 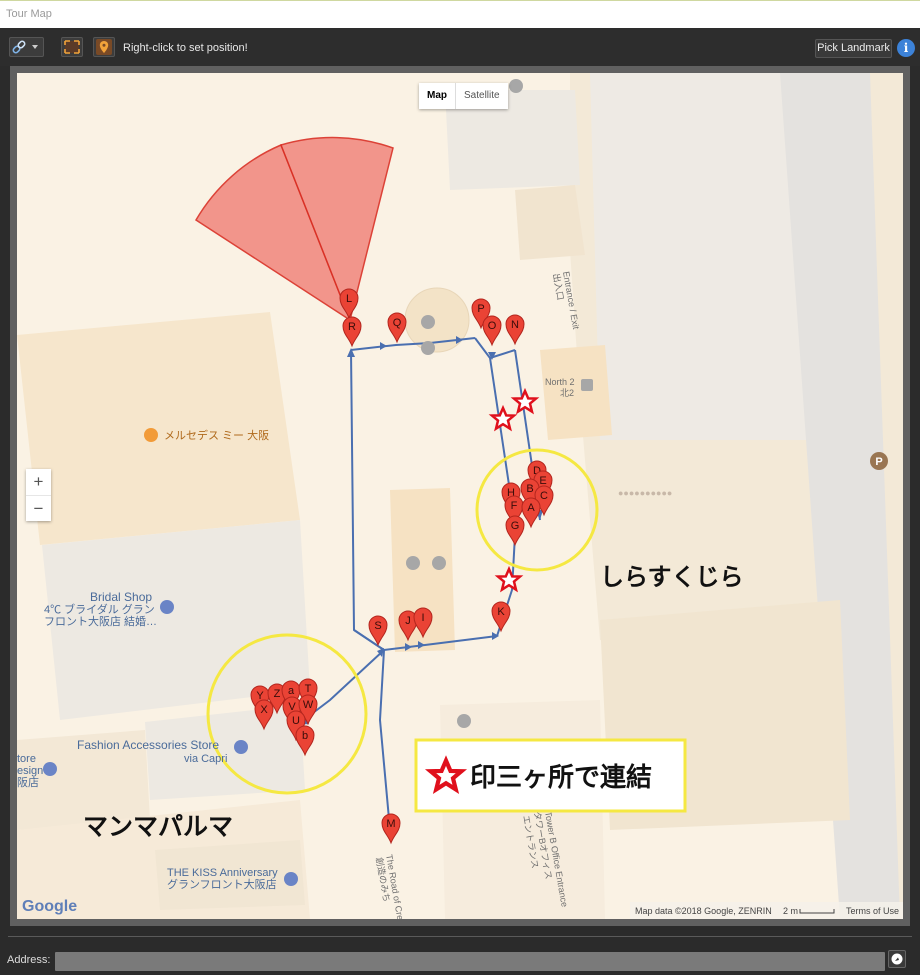 I want to click on route-marker-label: P, so click(x=480, y=309).